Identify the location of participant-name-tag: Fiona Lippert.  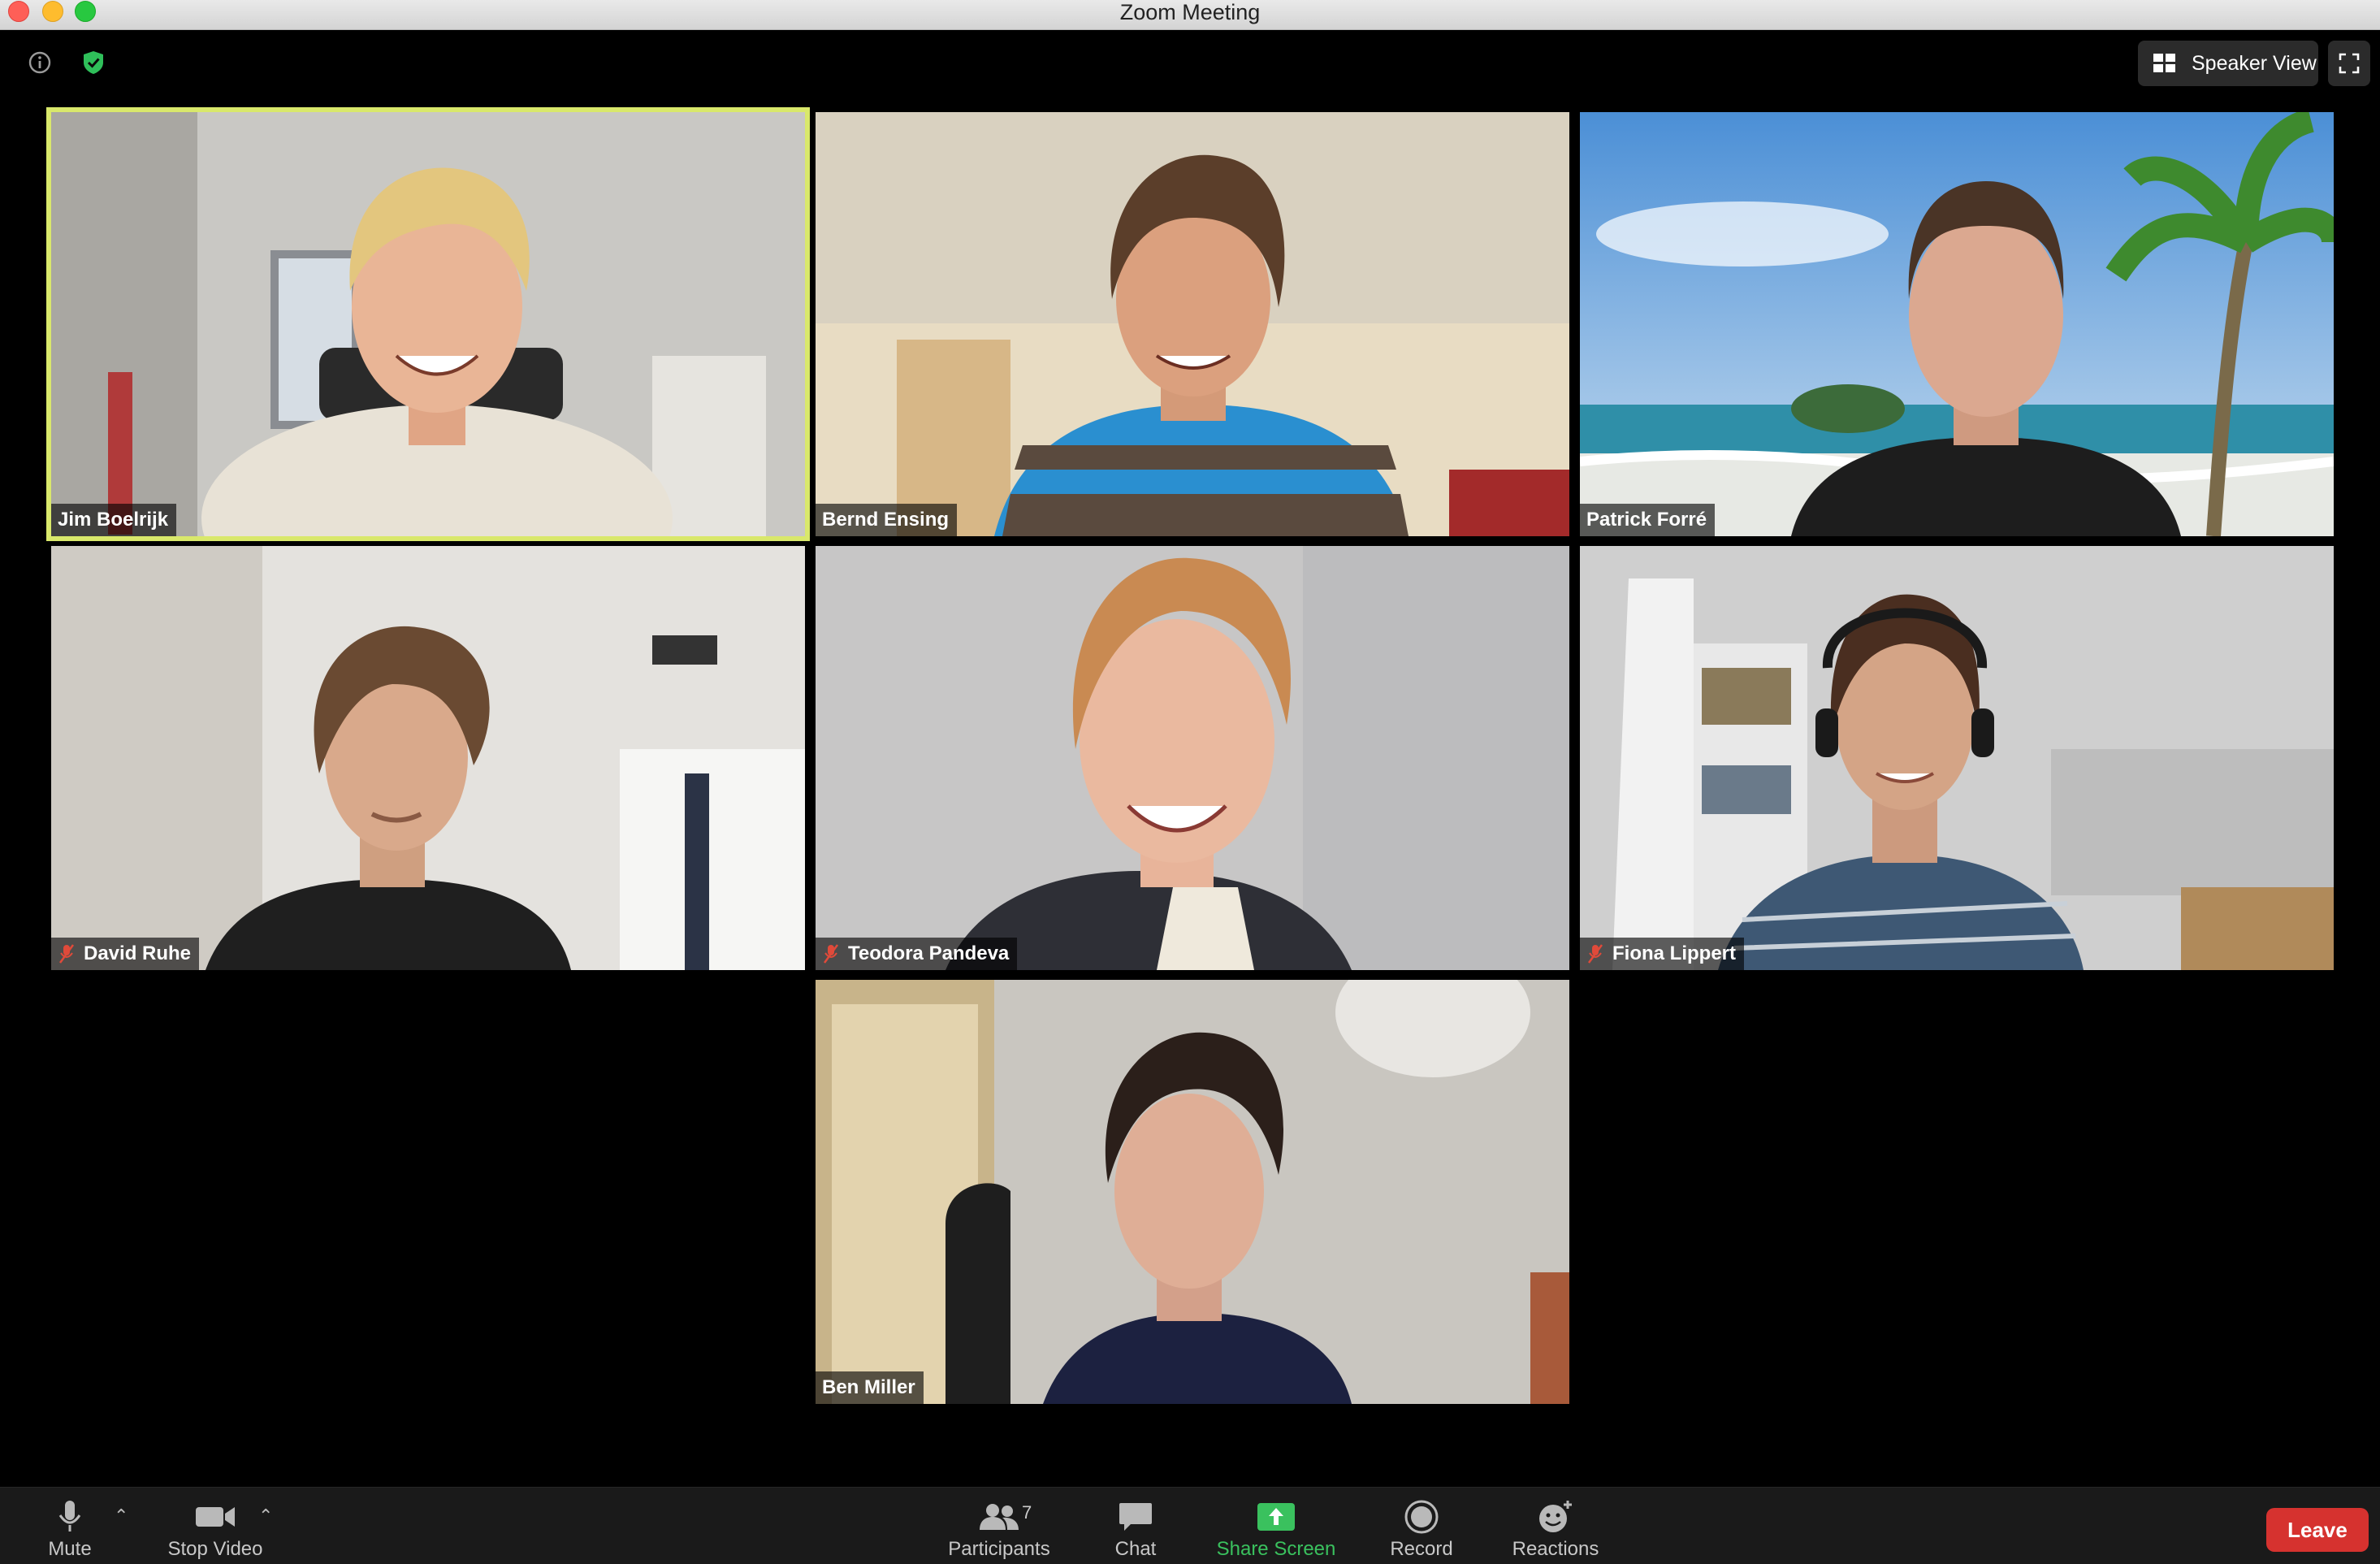
(1662, 954).